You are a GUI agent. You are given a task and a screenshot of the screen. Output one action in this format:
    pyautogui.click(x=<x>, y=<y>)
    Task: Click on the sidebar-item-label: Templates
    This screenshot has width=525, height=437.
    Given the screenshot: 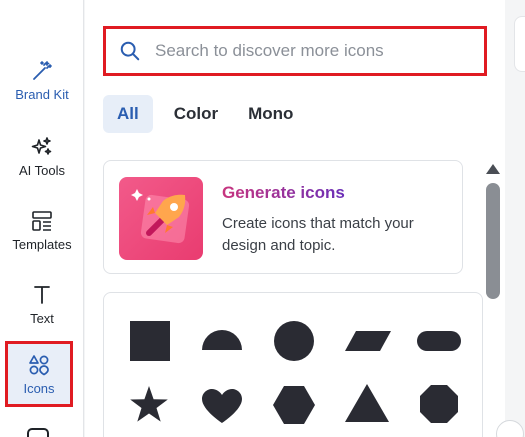 What is the action you would take?
    pyautogui.click(x=42, y=244)
    